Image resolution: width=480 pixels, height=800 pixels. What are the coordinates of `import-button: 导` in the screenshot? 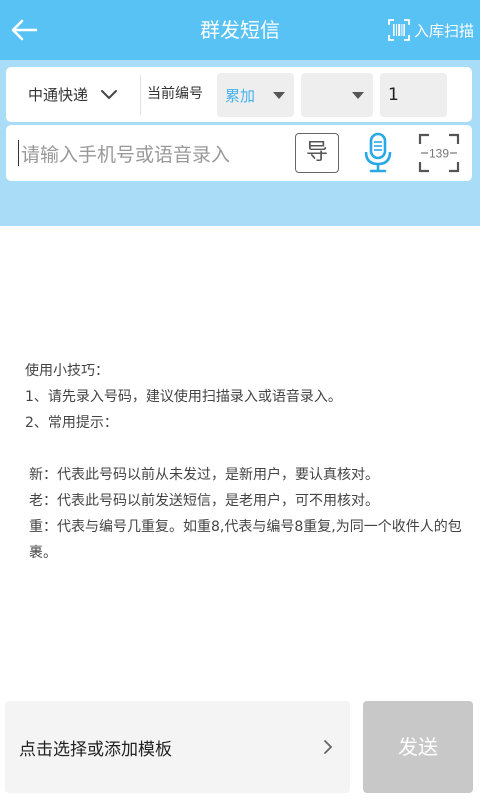 It's located at (317, 153).